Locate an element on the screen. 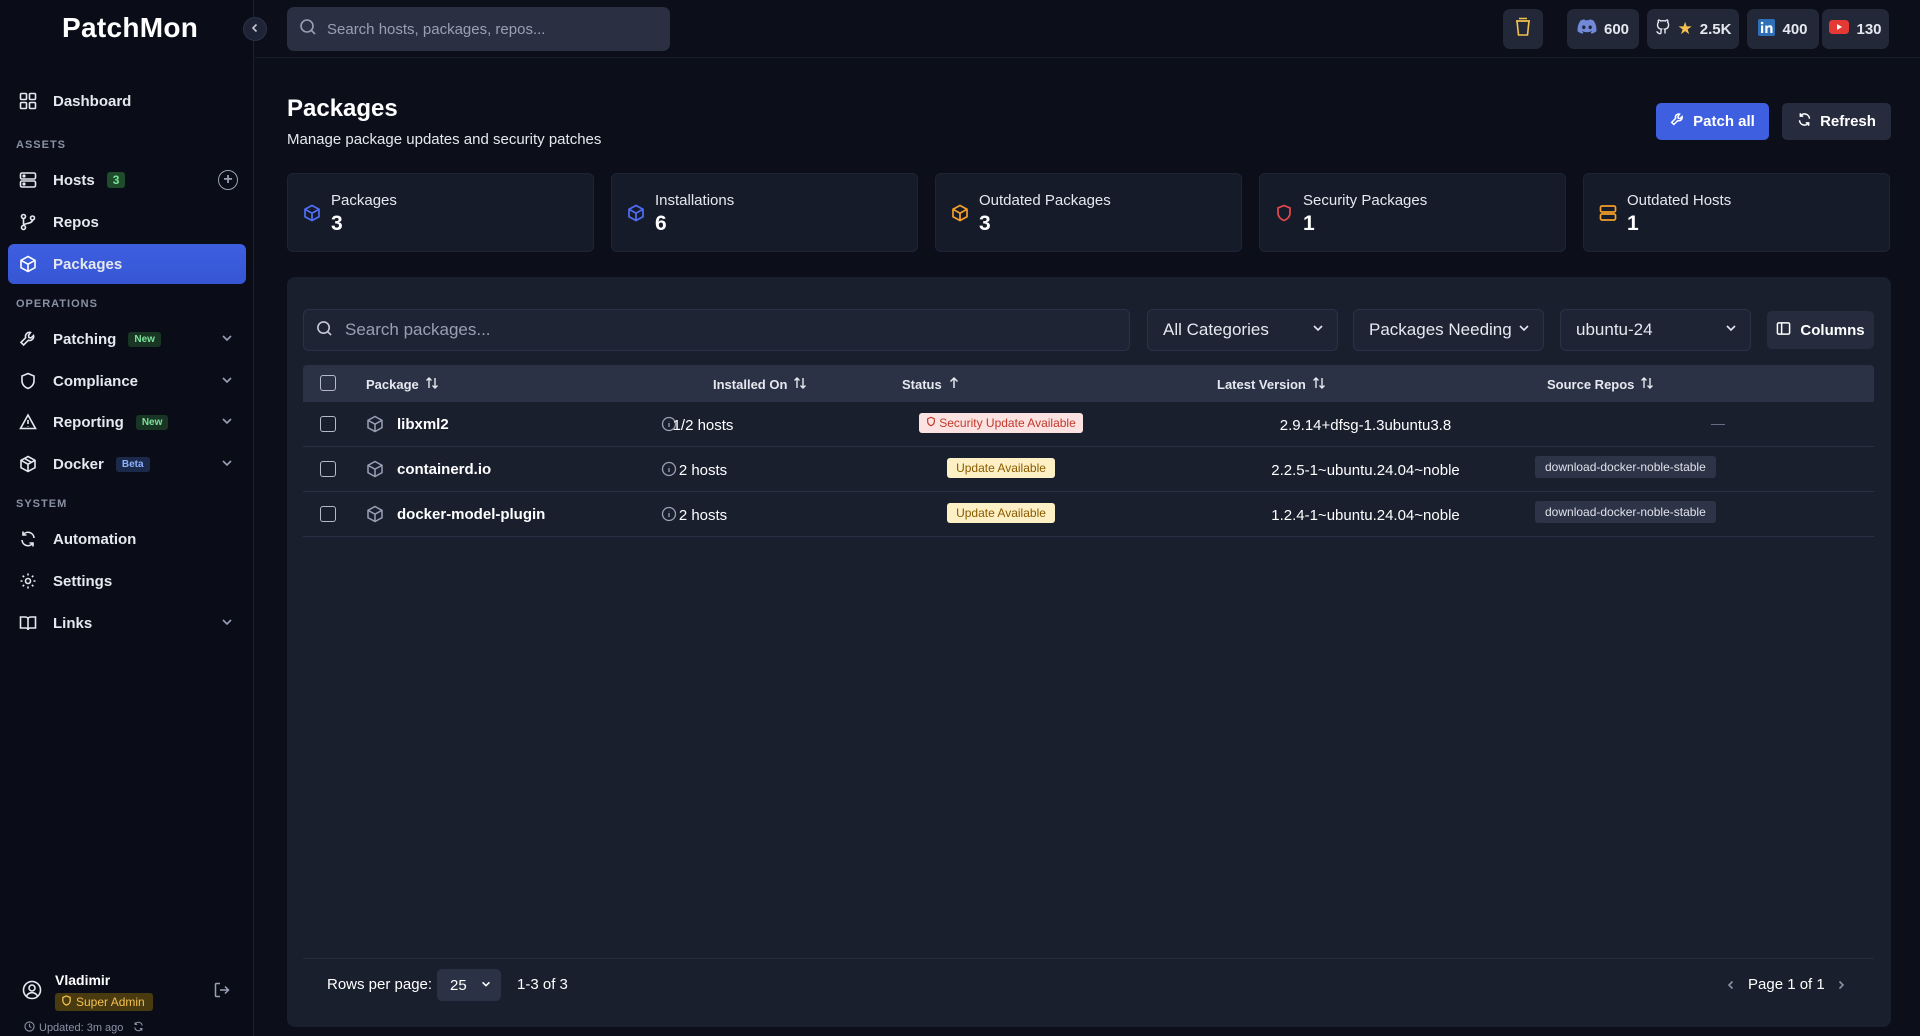 This screenshot has height=1036, width=1920. rows-per-page-label: Rows per page: is located at coordinates (380, 984).